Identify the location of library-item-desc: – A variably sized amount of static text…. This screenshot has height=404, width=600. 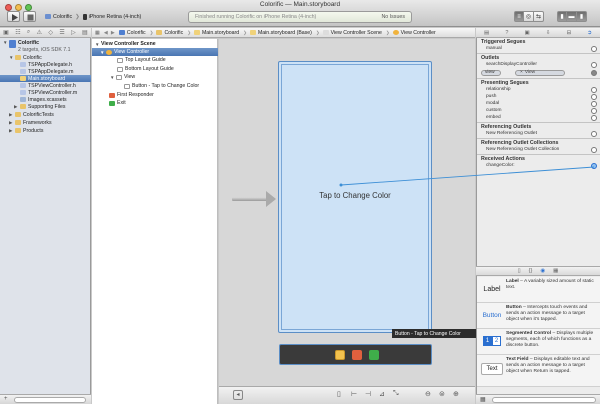
(550, 284).